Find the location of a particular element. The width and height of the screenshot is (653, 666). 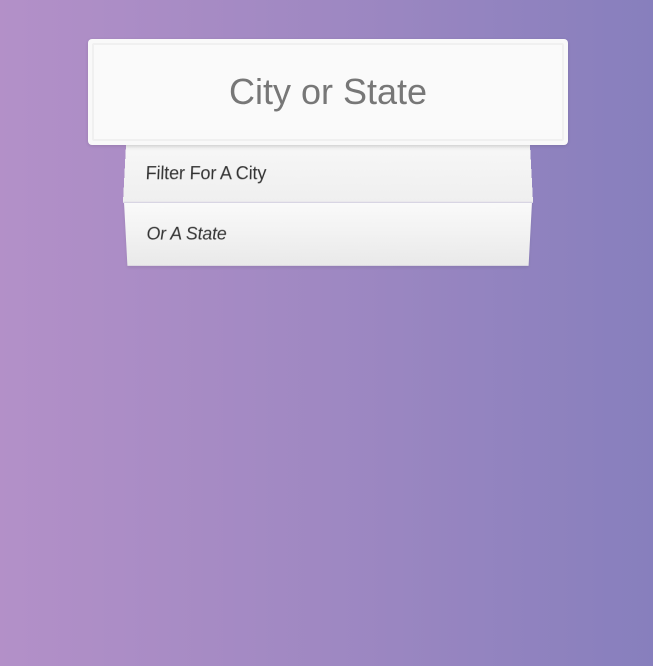

search-input is located at coordinates (328, 92).